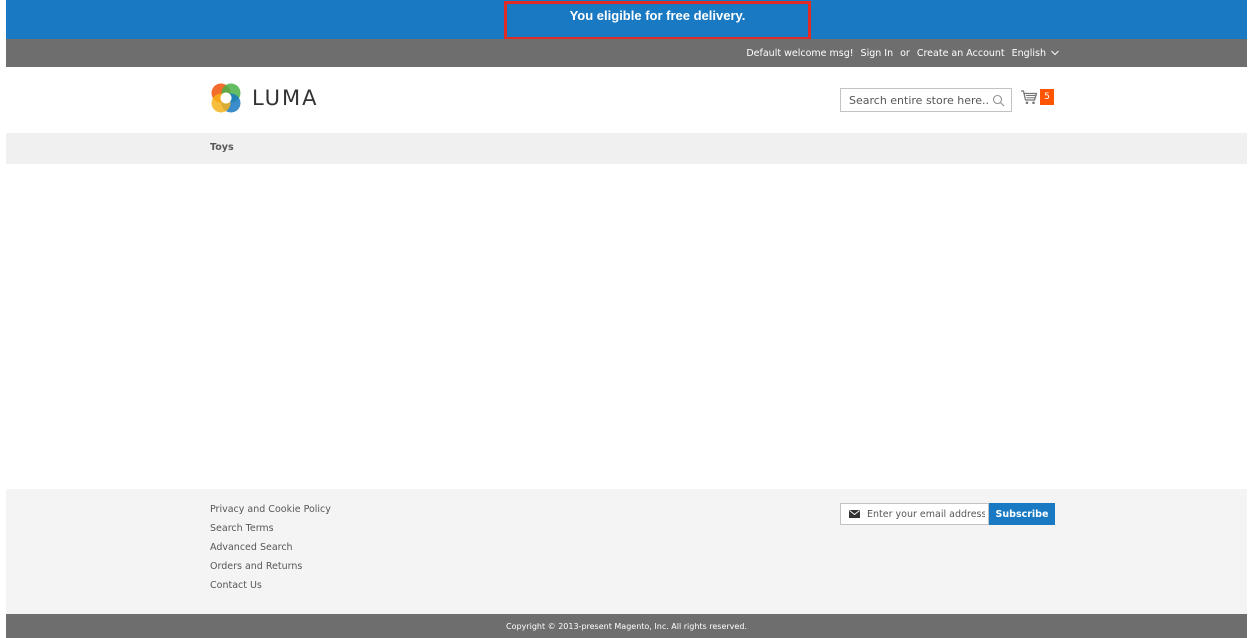 The width and height of the screenshot is (1253, 638). Describe the element at coordinates (1022, 514) in the screenshot. I see `subscribe-button: Subscribe` at that location.